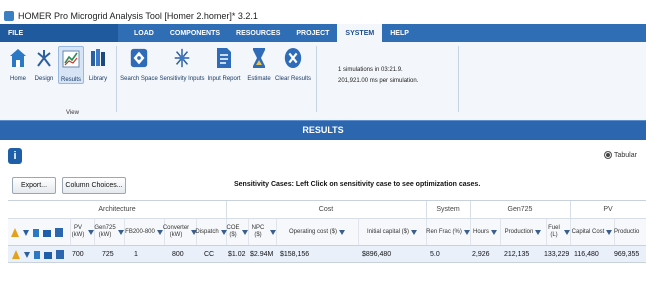 The image size is (646, 284). Describe the element at coordinates (448, 232) in the screenshot. I see `header-ren-frac: Ren Frac (%)` at that location.